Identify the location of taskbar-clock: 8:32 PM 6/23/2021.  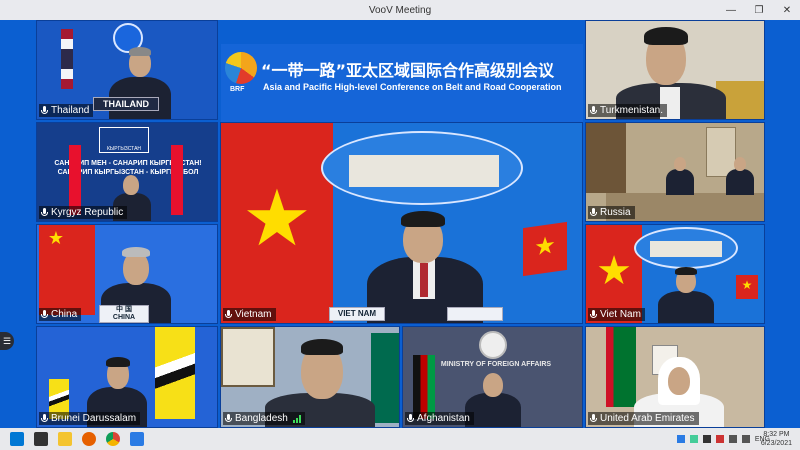
(776, 439).